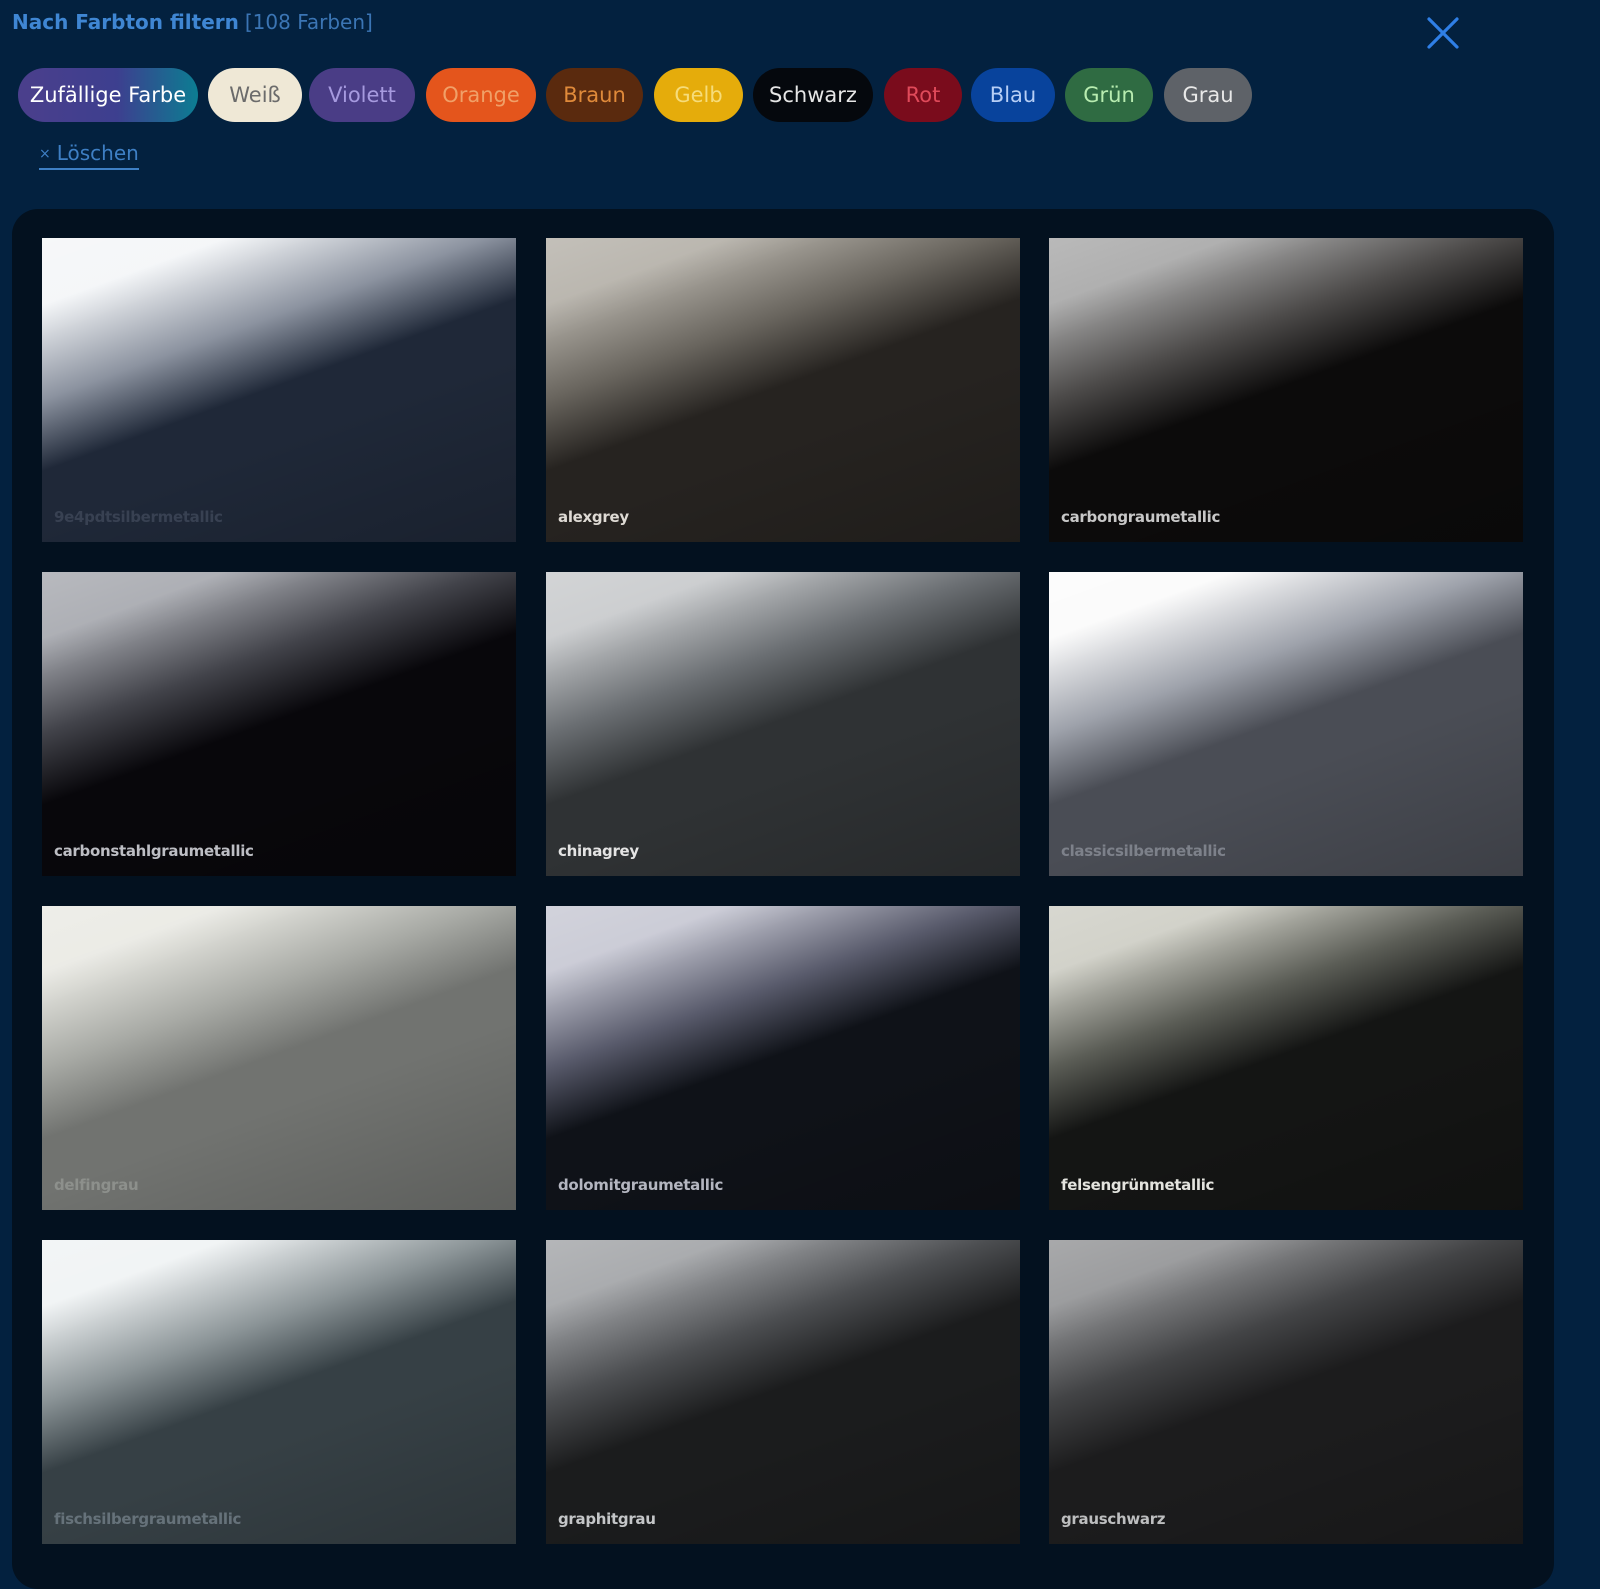  I want to click on color-swatch: 9e4pdtsilbermetallic, so click(279, 390).